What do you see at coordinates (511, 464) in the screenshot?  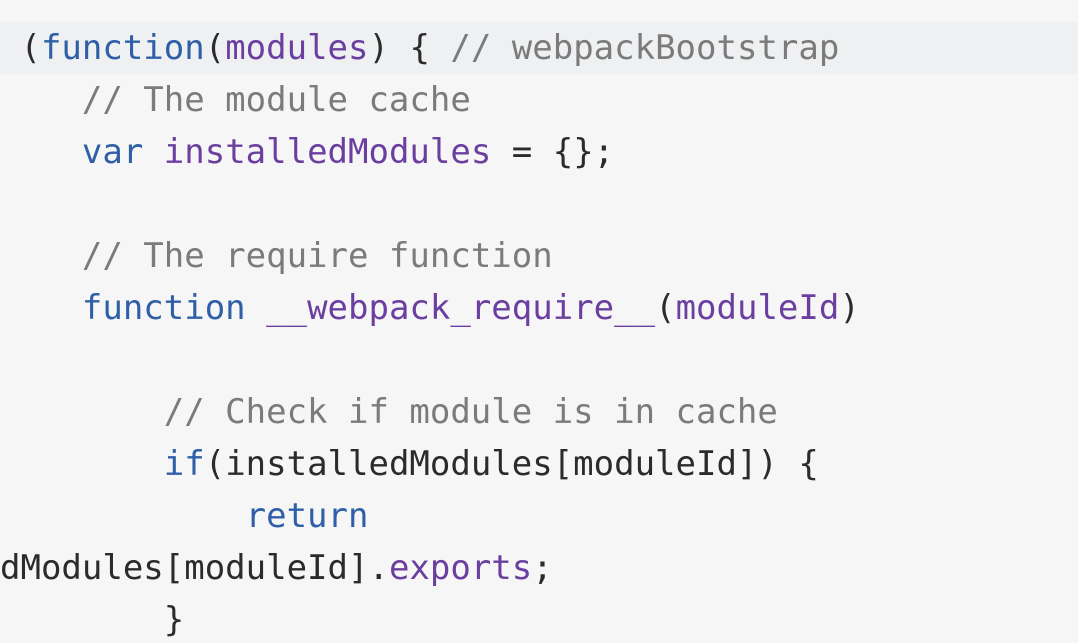 I see `code-token: (installedModules[moduleId]) {` at bounding box center [511, 464].